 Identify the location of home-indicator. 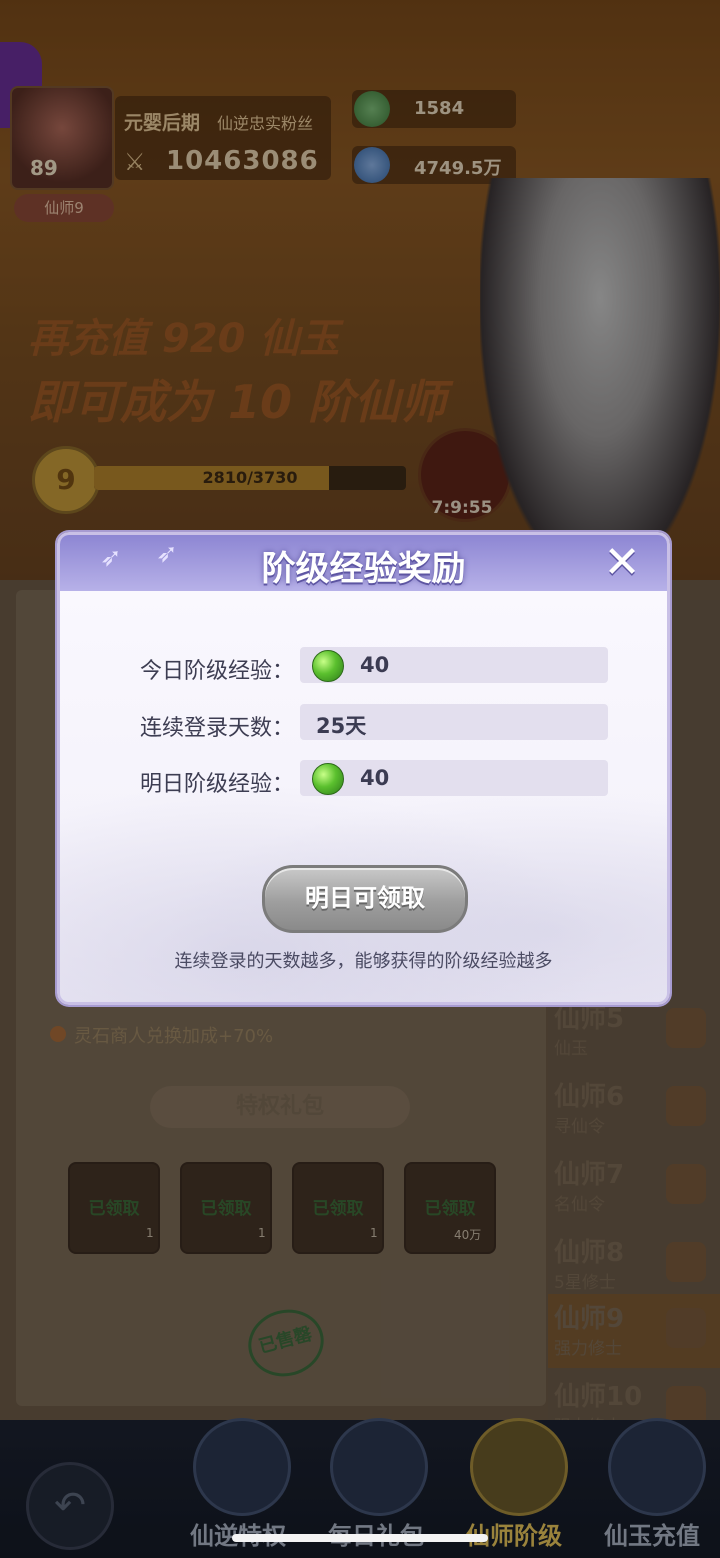
(360, 1538).